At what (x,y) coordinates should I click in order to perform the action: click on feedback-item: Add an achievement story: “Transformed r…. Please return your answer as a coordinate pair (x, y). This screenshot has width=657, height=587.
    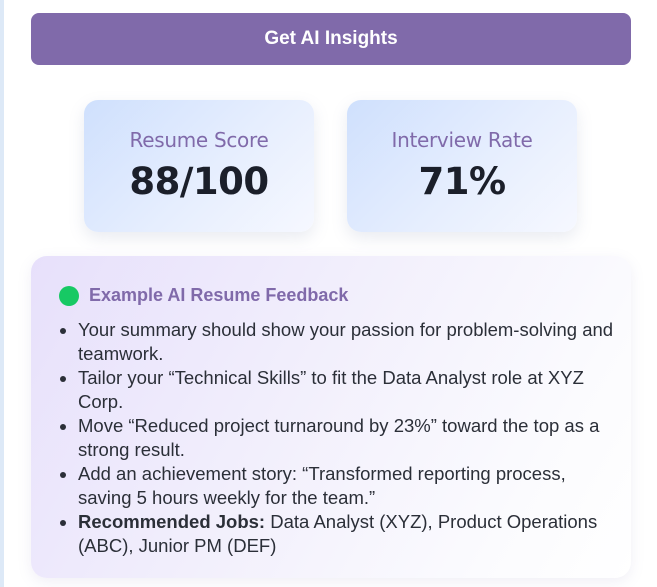
    Looking at the image, I should click on (338, 486).